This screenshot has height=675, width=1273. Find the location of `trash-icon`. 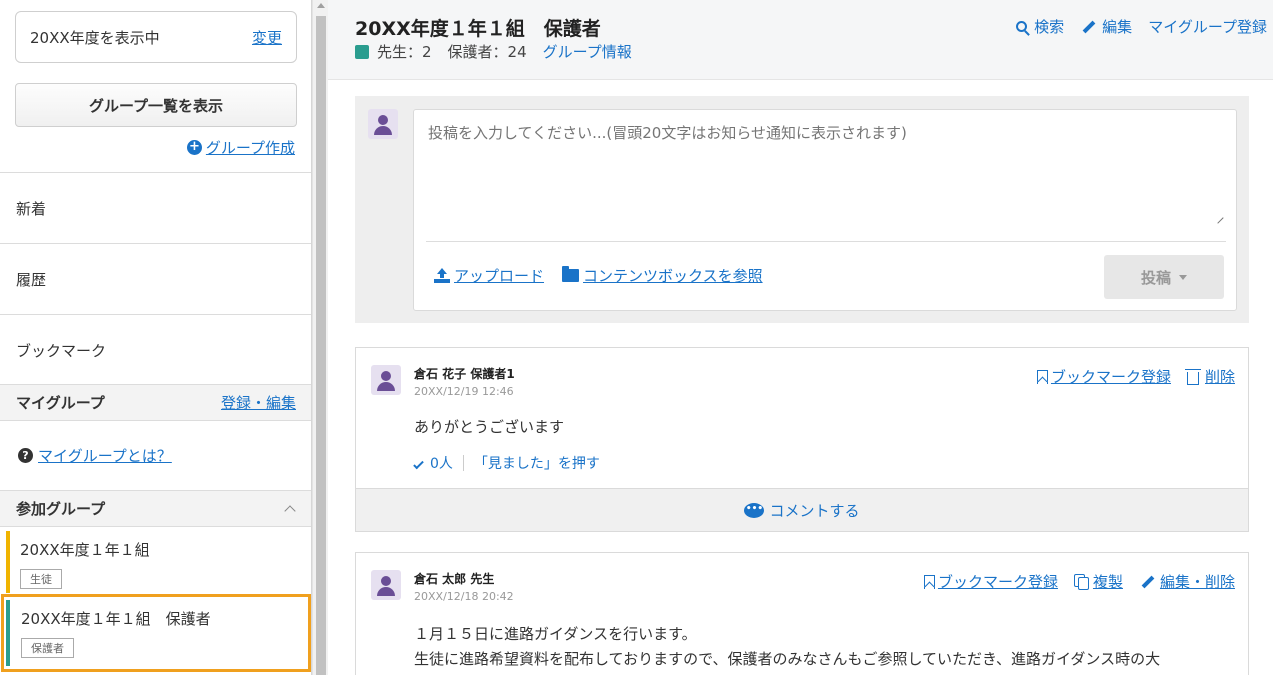

trash-icon is located at coordinates (1192, 376).